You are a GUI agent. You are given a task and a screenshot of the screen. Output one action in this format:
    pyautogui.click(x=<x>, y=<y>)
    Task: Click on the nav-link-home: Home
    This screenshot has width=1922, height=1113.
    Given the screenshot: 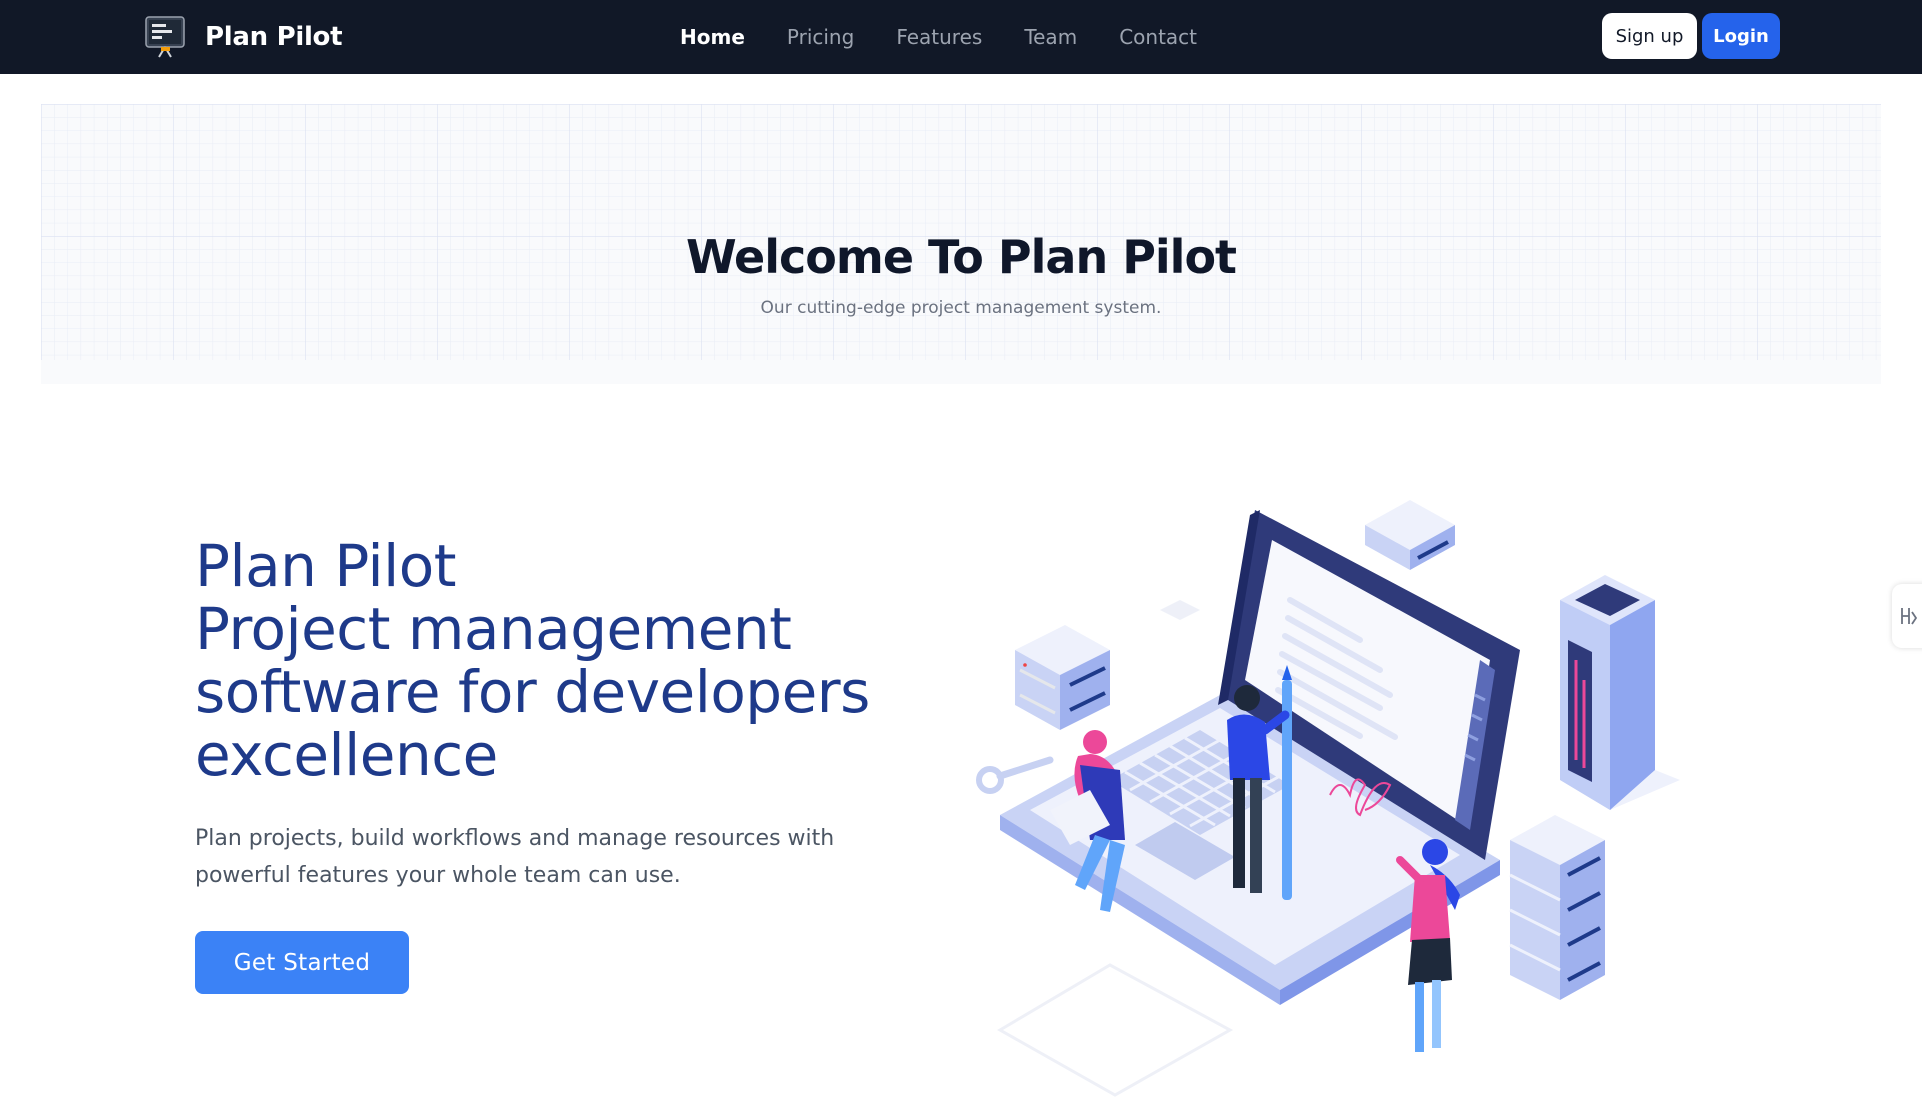 What is the action you would take?
    pyautogui.click(x=712, y=37)
    